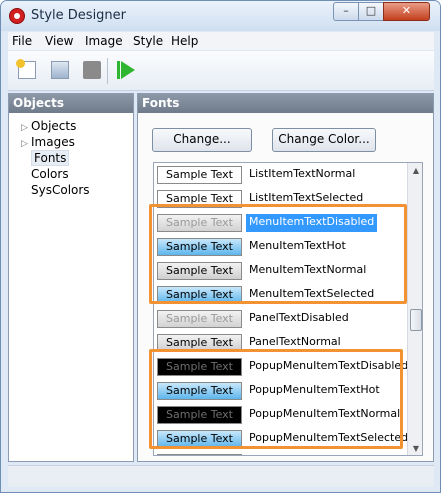  I want to click on tree-item-colors: Colors, so click(45, 174).